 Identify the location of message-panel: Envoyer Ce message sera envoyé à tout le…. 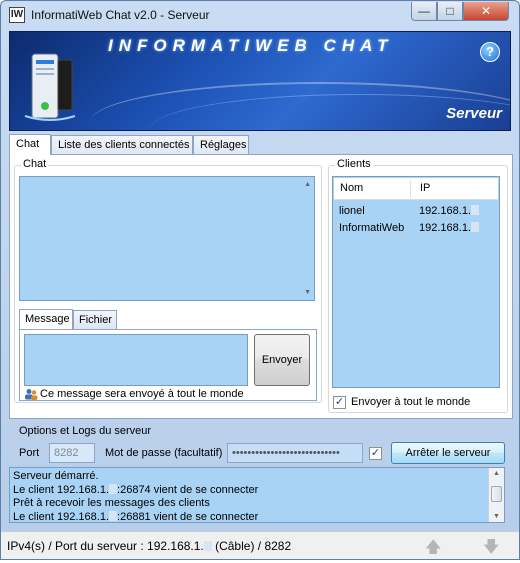
(168, 365).